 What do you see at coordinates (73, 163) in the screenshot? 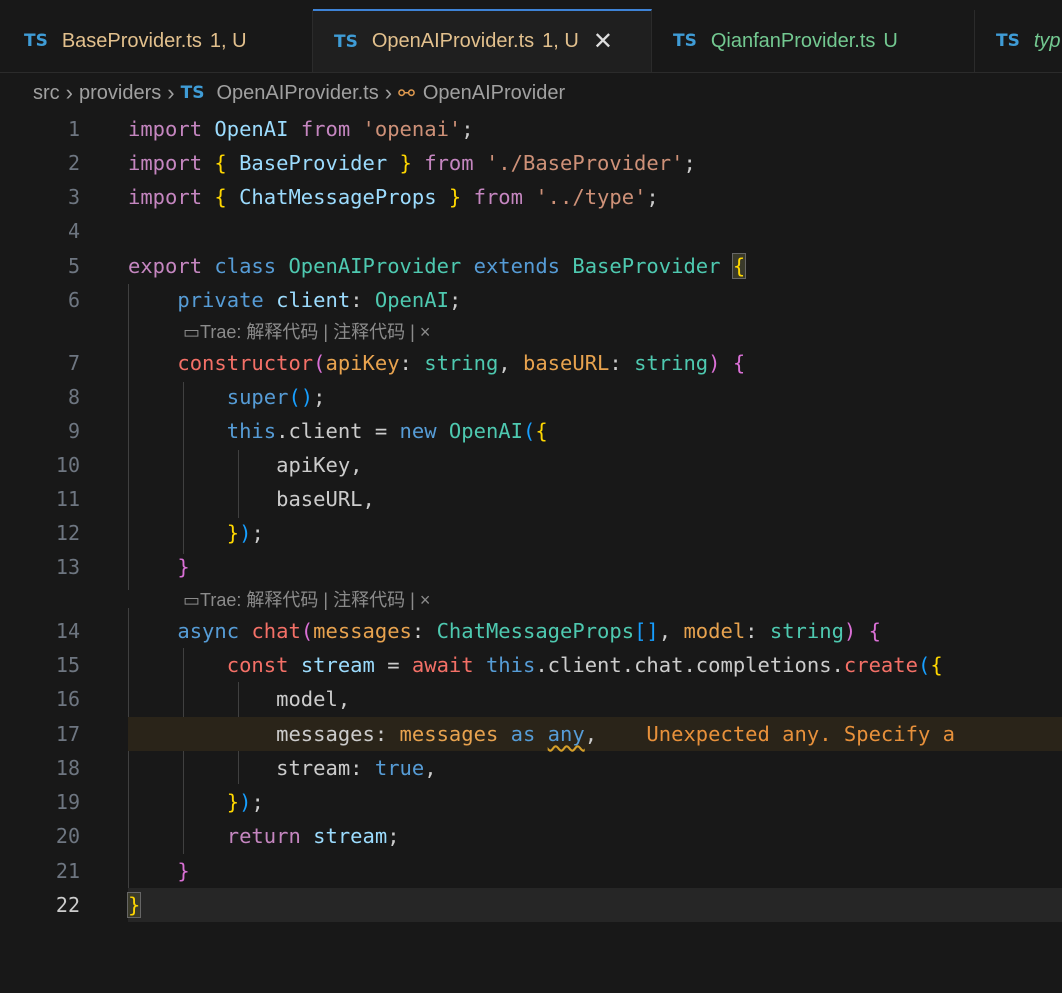
I see `line-number: 2` at bounding box center [73, 163].